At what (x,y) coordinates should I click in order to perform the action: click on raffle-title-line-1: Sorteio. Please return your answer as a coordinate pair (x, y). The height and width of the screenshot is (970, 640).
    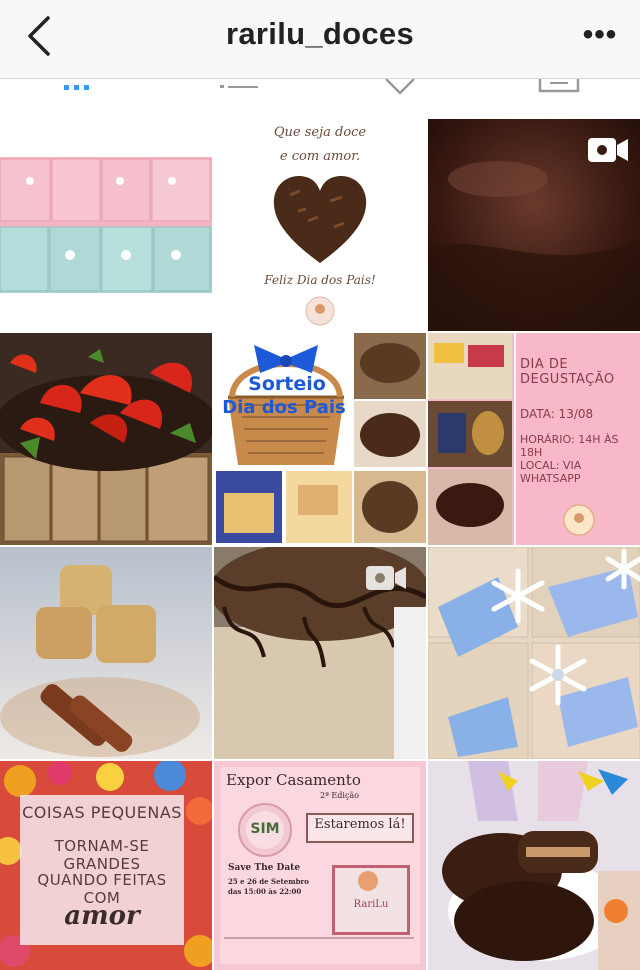
    Looking at the image, I should click on (287, 384).